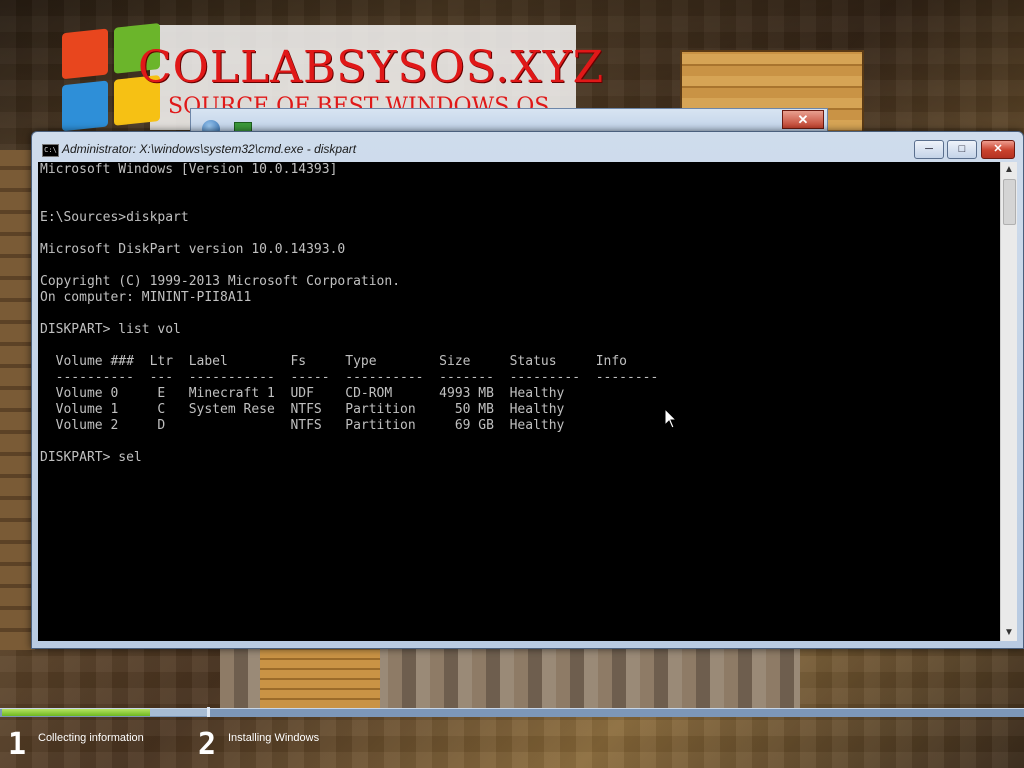  Describe the element at coordinates (91, 738) in the screenshot. I see `step-label: Collecting information` at that location.